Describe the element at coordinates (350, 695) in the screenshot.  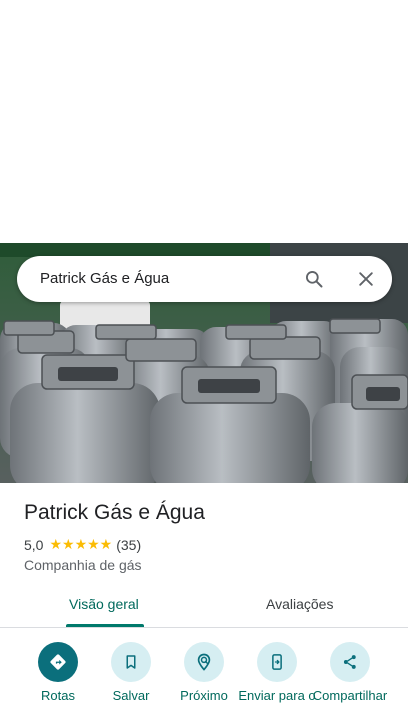
I see `share-label: Compartilhar` at that location.